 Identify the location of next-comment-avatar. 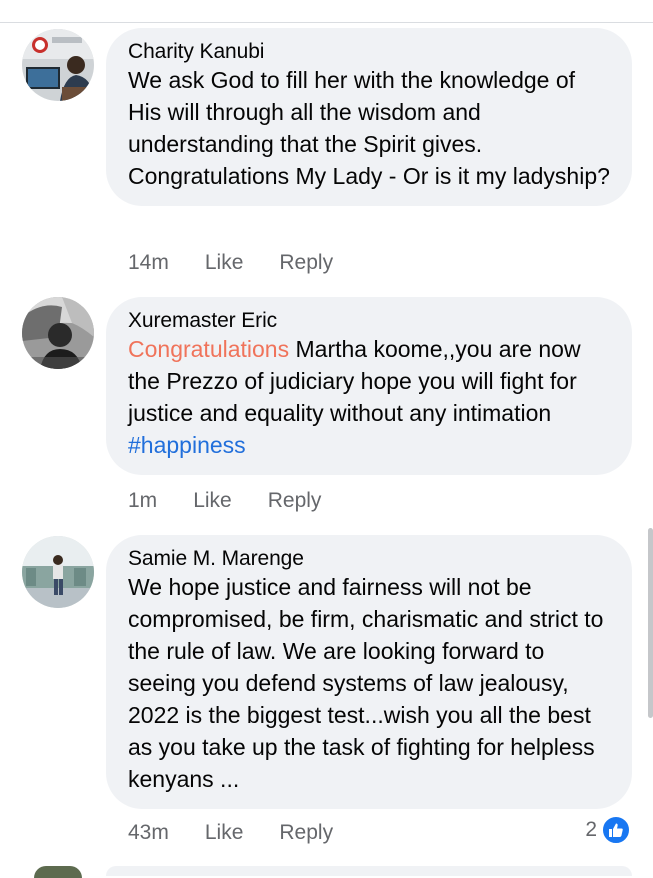
(58, 872).